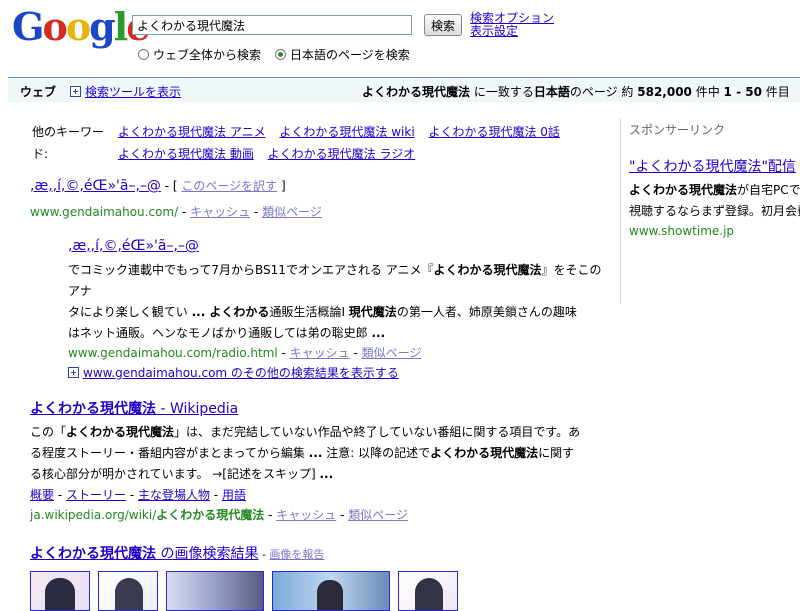 The width and height of the screenshot is (800, 611). Describe the element at coordinates (241, 372) in the screenshot. I see `more-results-link: www.gendaimahou.com のその他の検索結果を表示する` at that location.